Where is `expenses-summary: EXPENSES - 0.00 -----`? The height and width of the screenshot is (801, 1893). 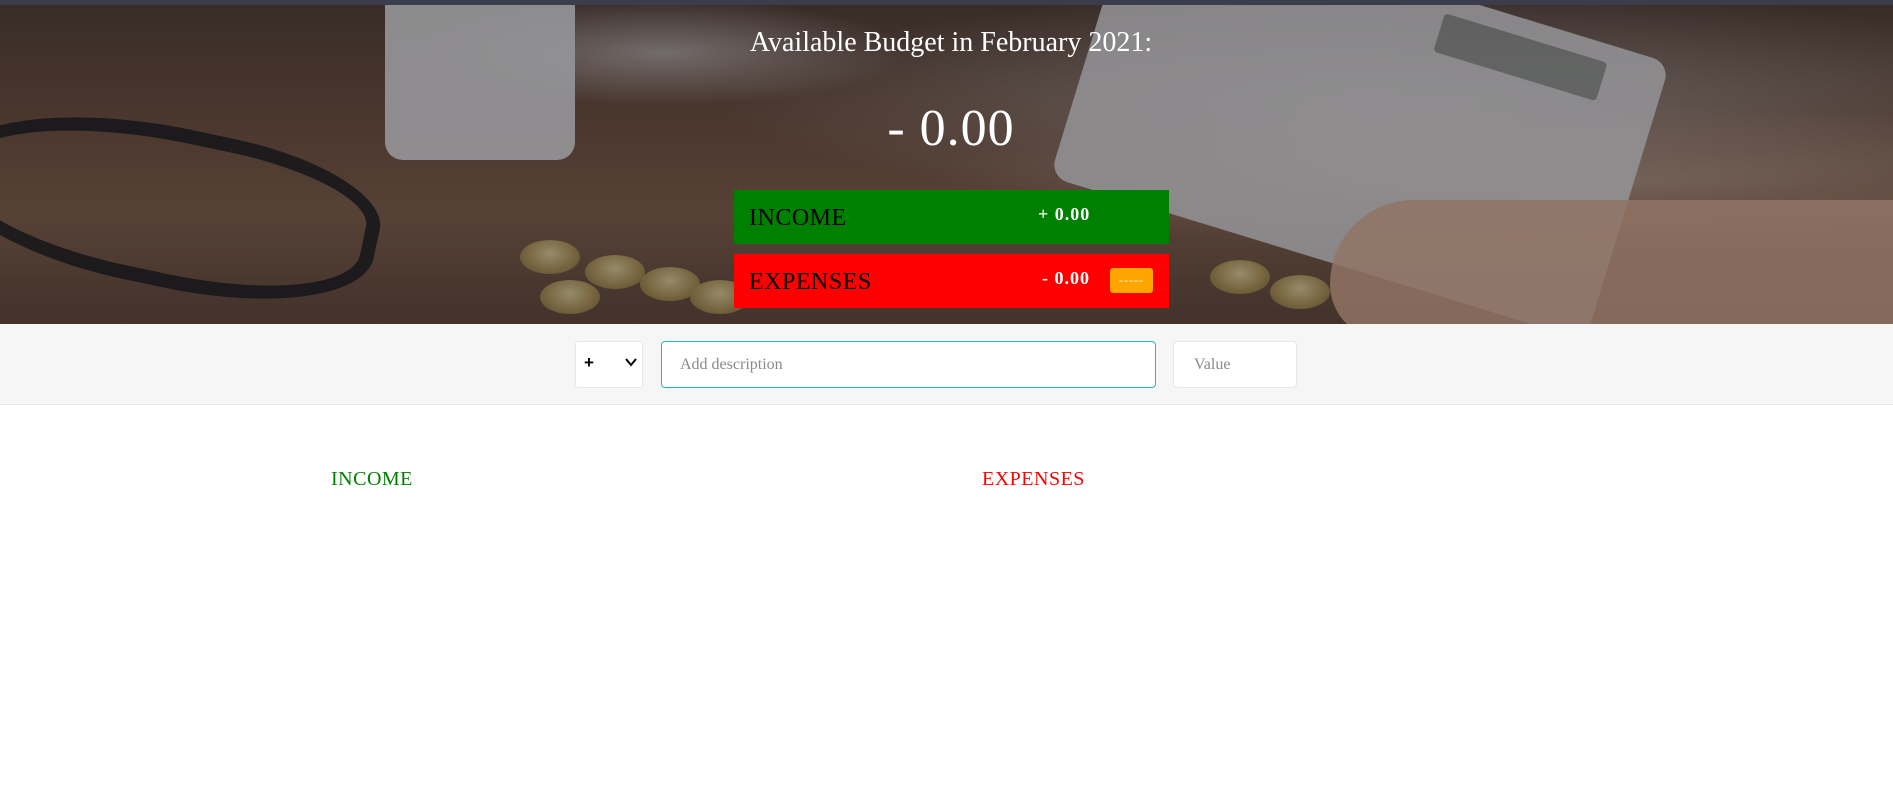 expenses-summary: EXPENSES - 0.00 ----- is located at coordinates (951, 281).